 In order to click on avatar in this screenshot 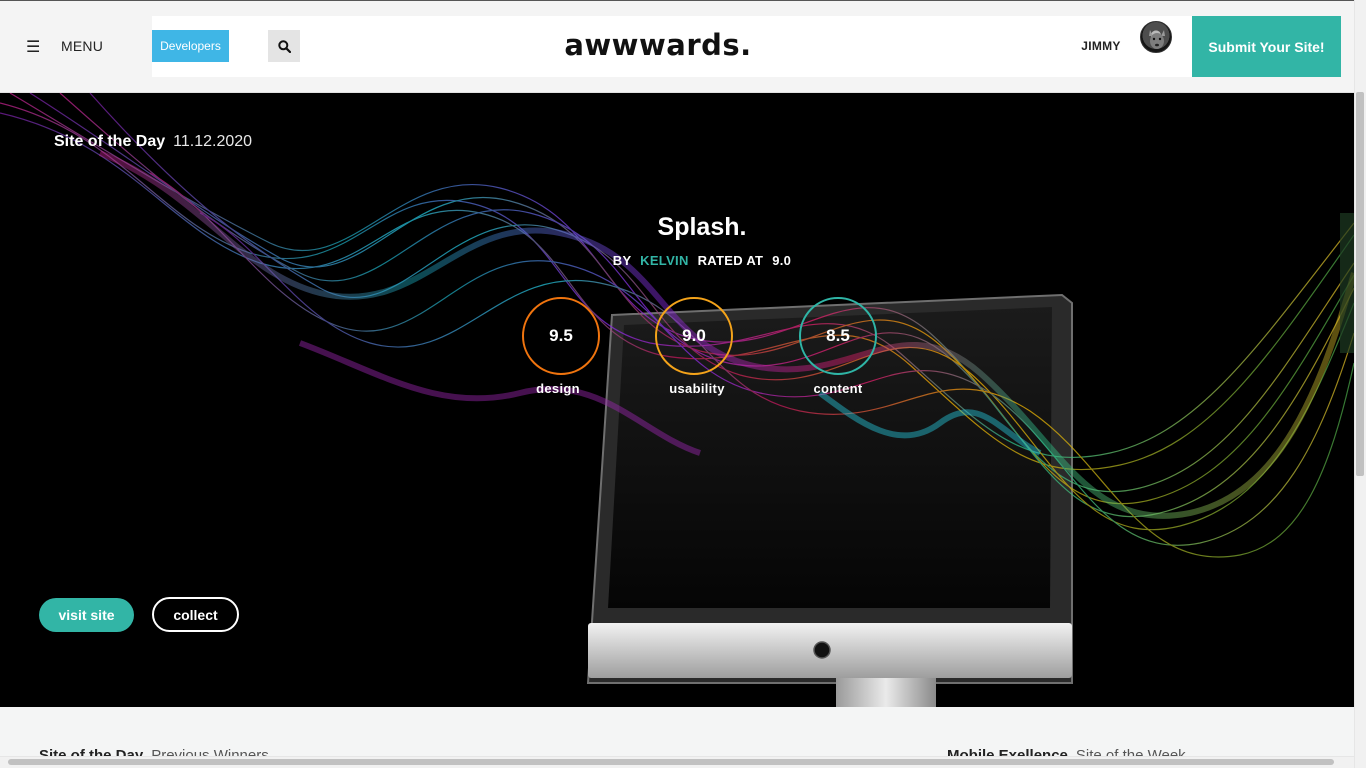, I will do `click(1156, 37)`.